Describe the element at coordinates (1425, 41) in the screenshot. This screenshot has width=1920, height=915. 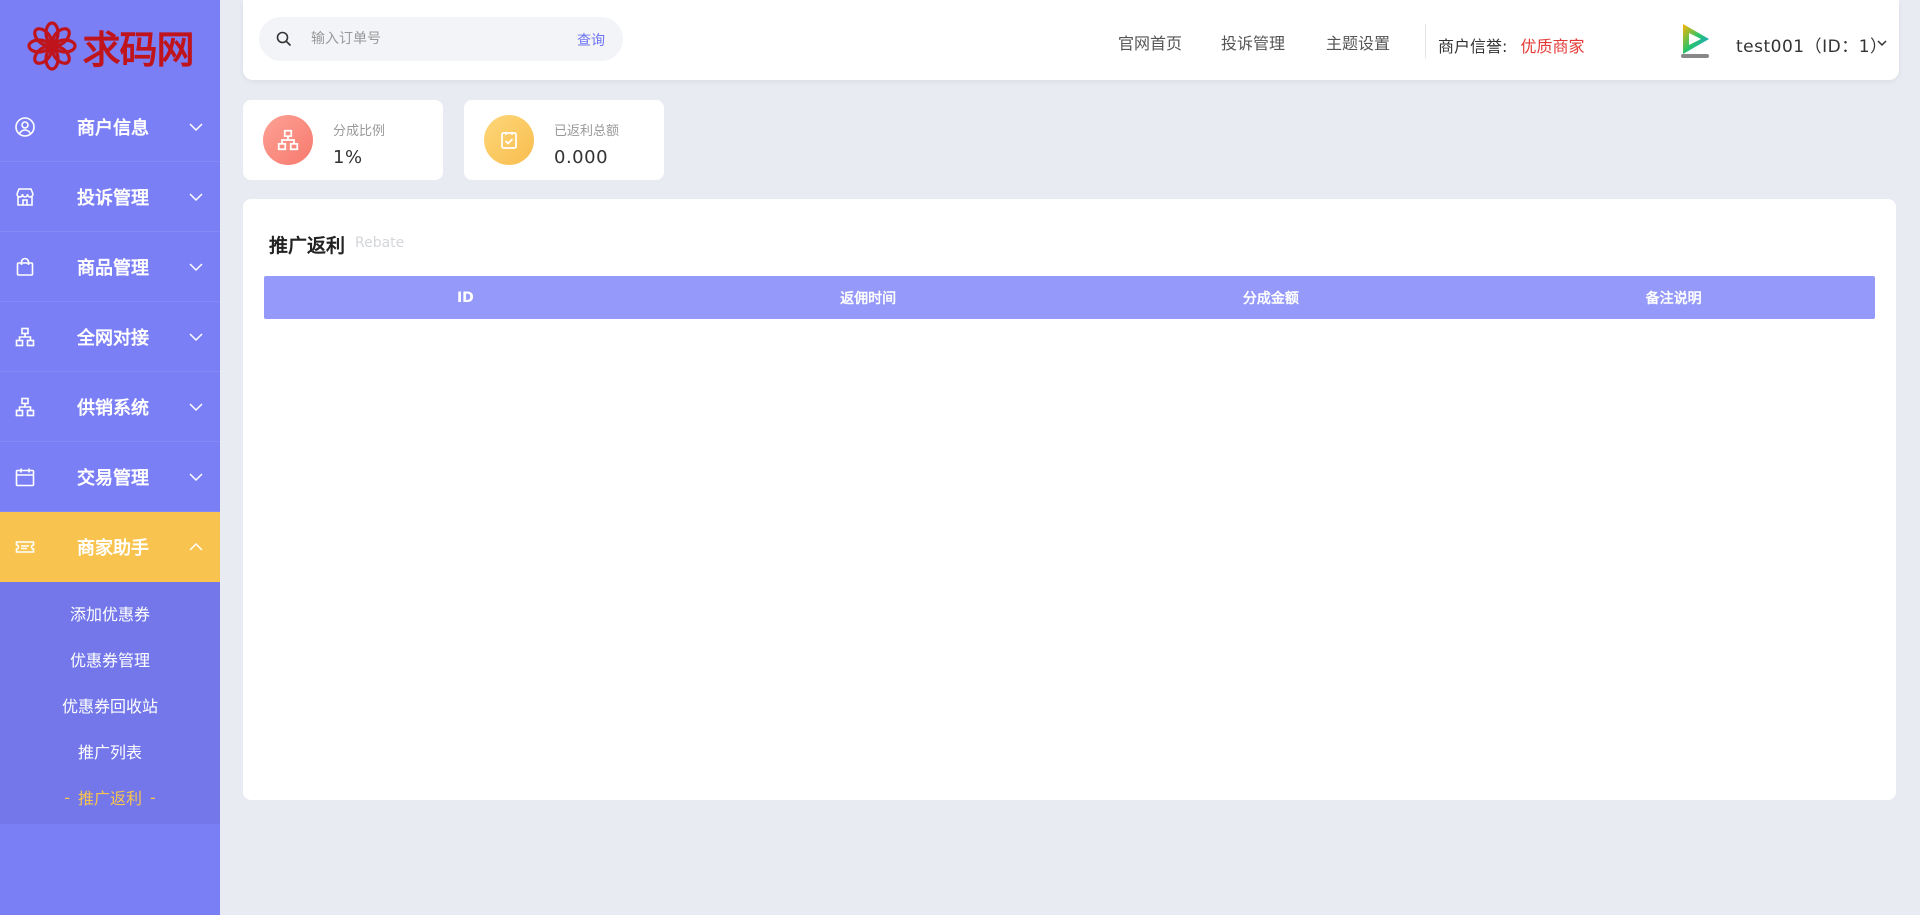
I see `header-divider` at that location.